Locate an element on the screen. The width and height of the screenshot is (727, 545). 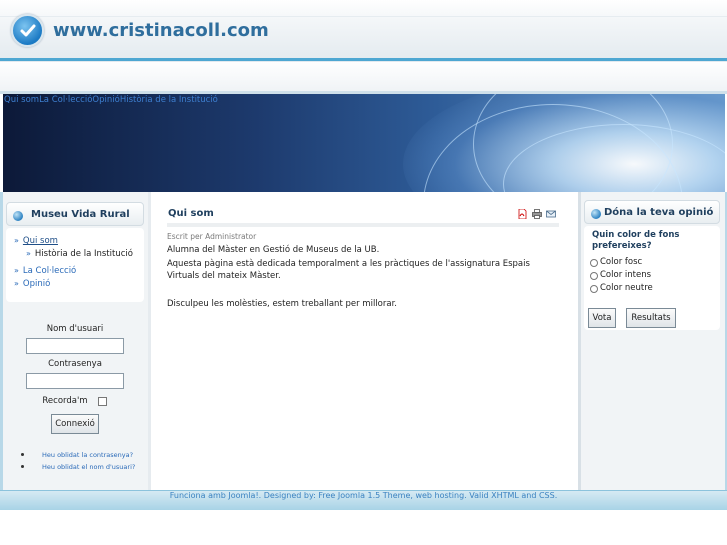
sidebar-item-history: » Història de la Institució is located at coordinates (79, 254).